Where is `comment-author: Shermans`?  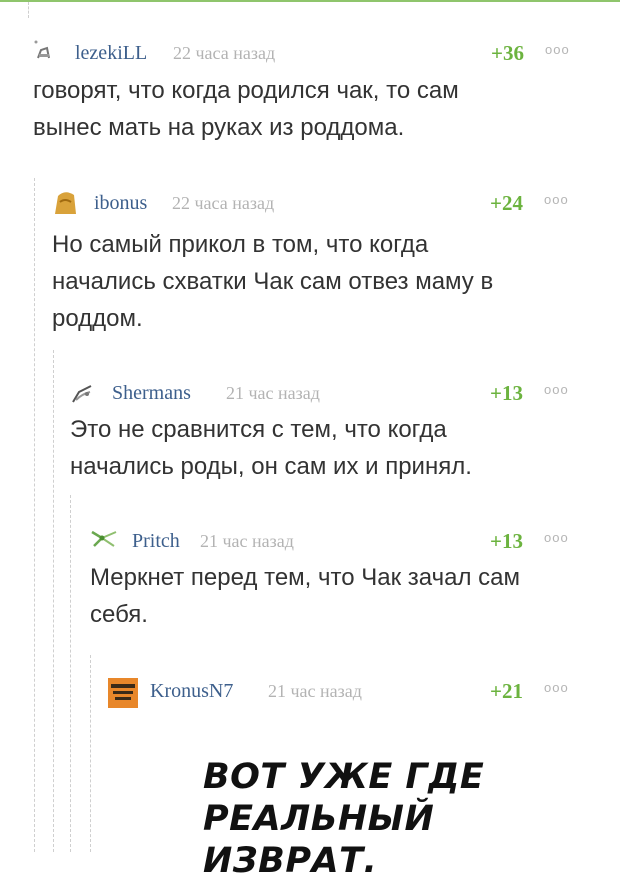
comment-author: Shermans is located at coordinates (151, 393).